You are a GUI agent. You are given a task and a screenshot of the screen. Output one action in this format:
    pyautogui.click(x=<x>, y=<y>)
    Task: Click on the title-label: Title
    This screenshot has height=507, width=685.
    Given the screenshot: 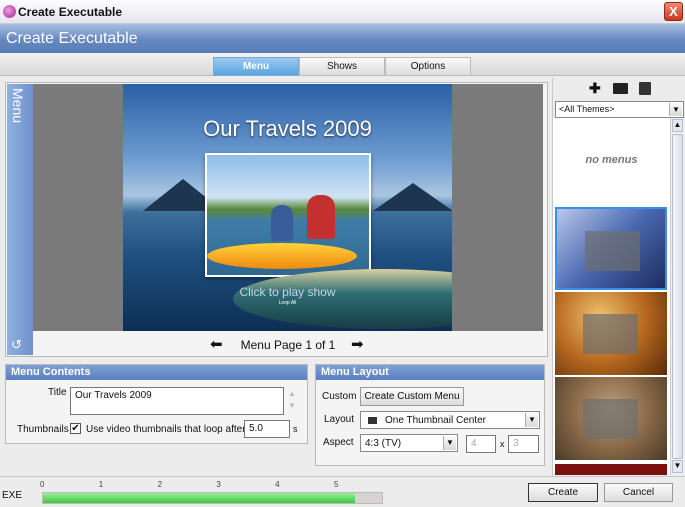 What is the action you would take?
    pyautogui.click(x=57, y=392)
    